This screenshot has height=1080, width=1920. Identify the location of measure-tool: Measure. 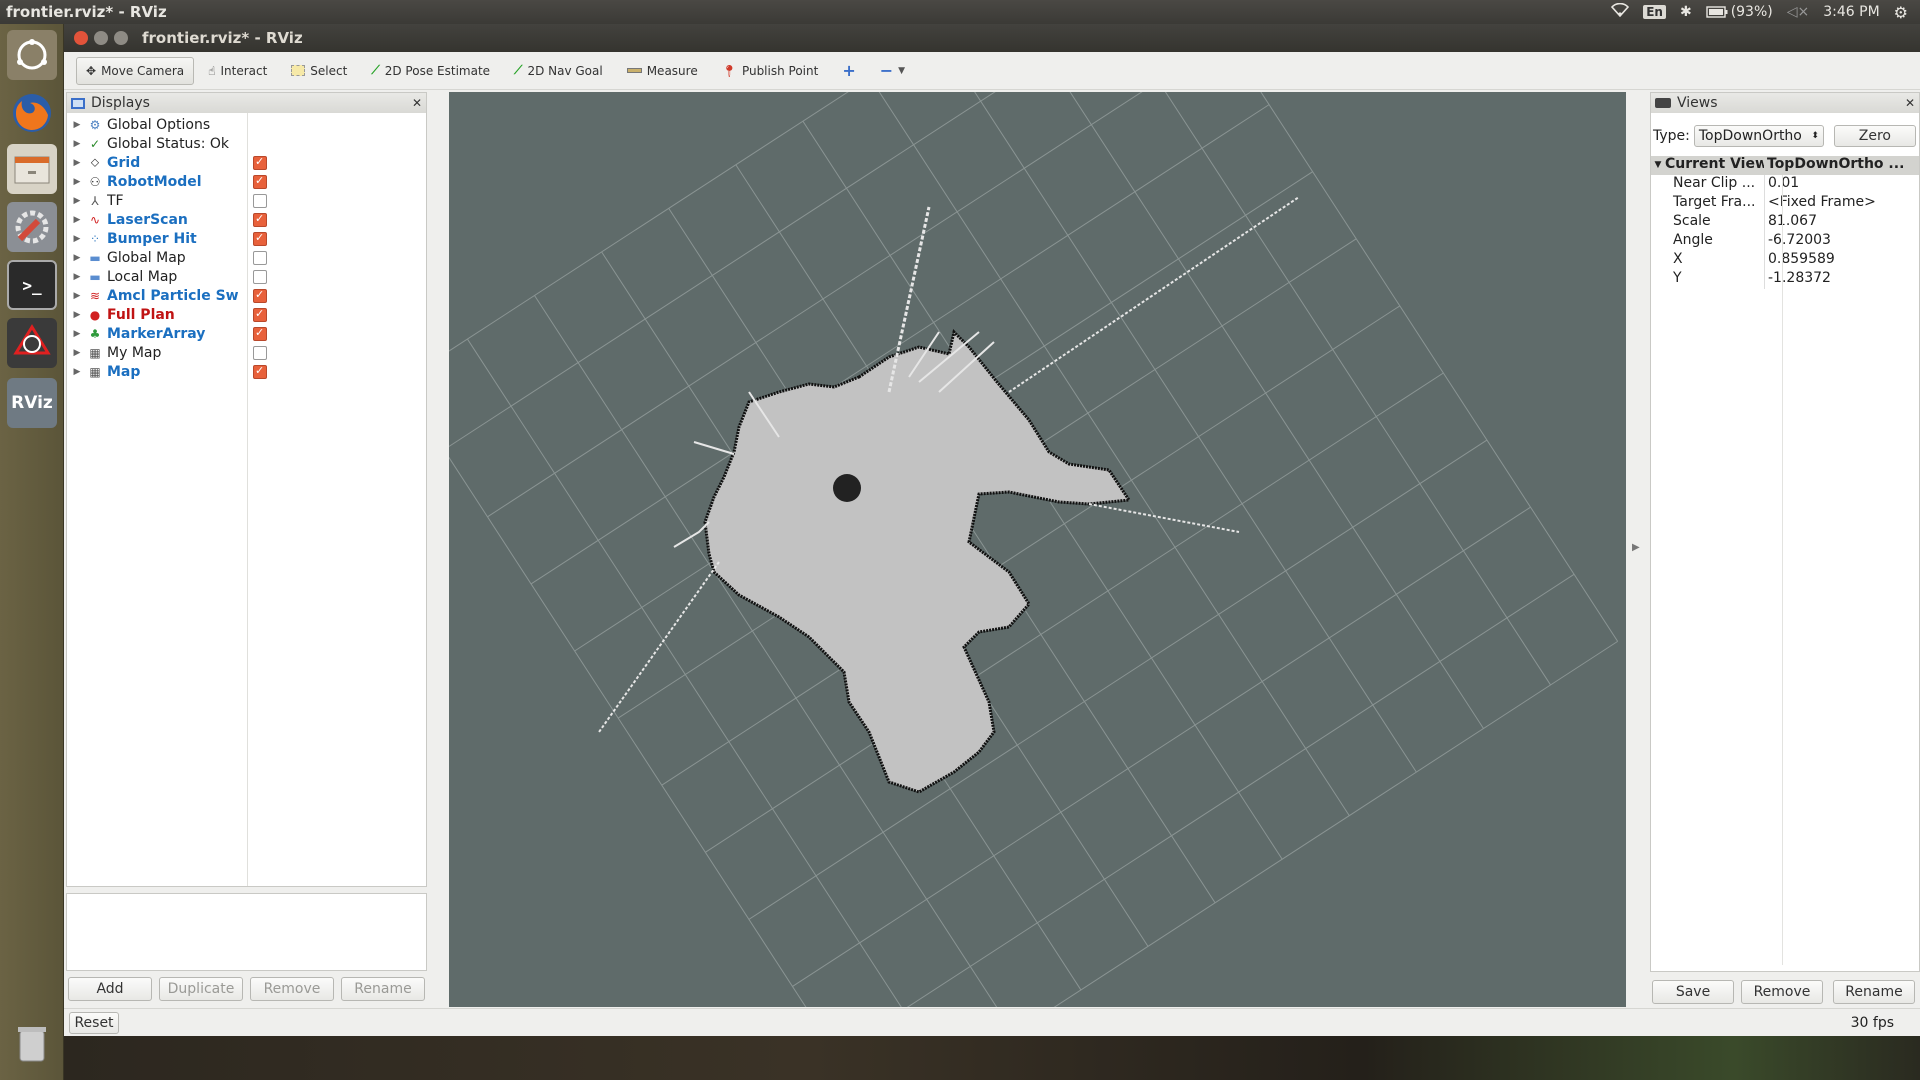
(662, 71).